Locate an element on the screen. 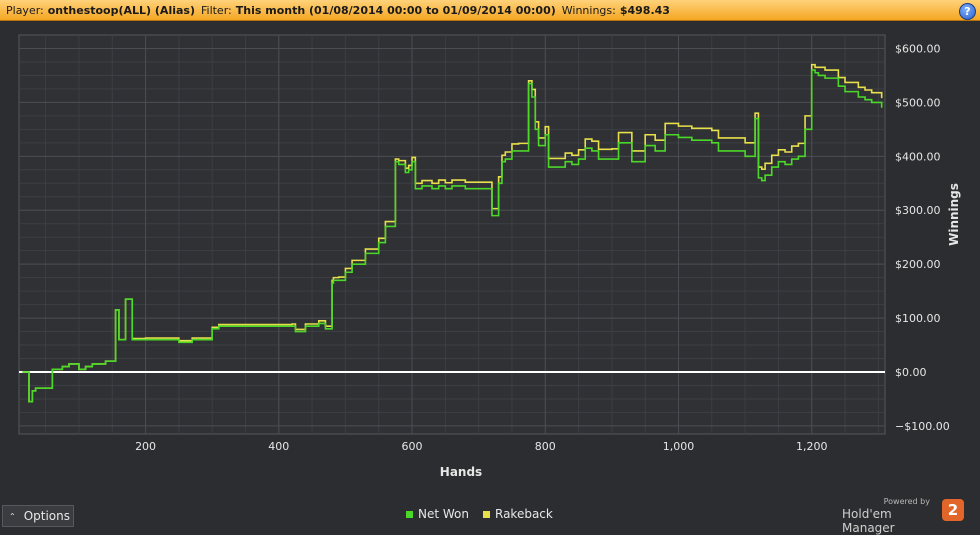 The height and width of the screenshot is (535, 980). x-tick-label: 1,200 is located at coordinates (812, 446).